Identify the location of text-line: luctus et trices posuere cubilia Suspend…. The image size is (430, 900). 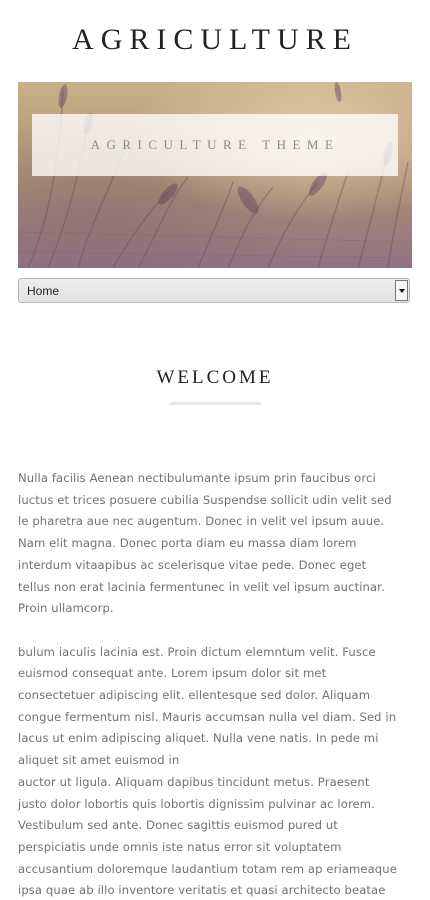
(205, 499).